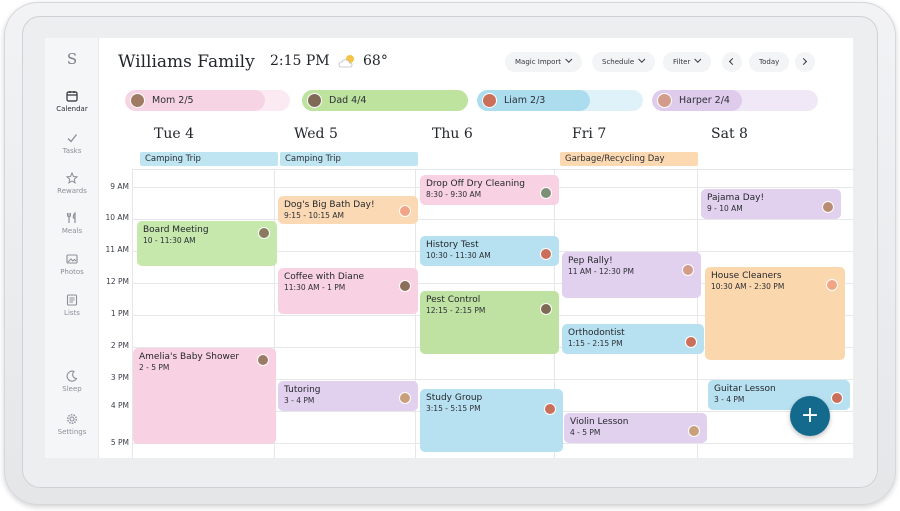 Image resolution: width=900 pixels, height=511 pixels. I want to click on event-card: Pest Control 12:15 - 2:15 PM, so click(489, 322).